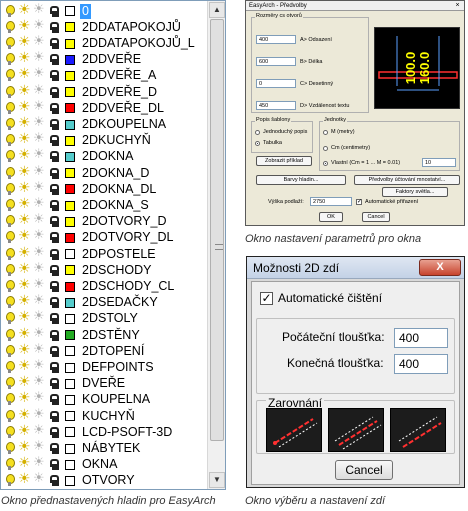  Describe the element at coordinates (104, 334) in the screenshot. I see `layer-row: 2DSTĚNY` at that location.